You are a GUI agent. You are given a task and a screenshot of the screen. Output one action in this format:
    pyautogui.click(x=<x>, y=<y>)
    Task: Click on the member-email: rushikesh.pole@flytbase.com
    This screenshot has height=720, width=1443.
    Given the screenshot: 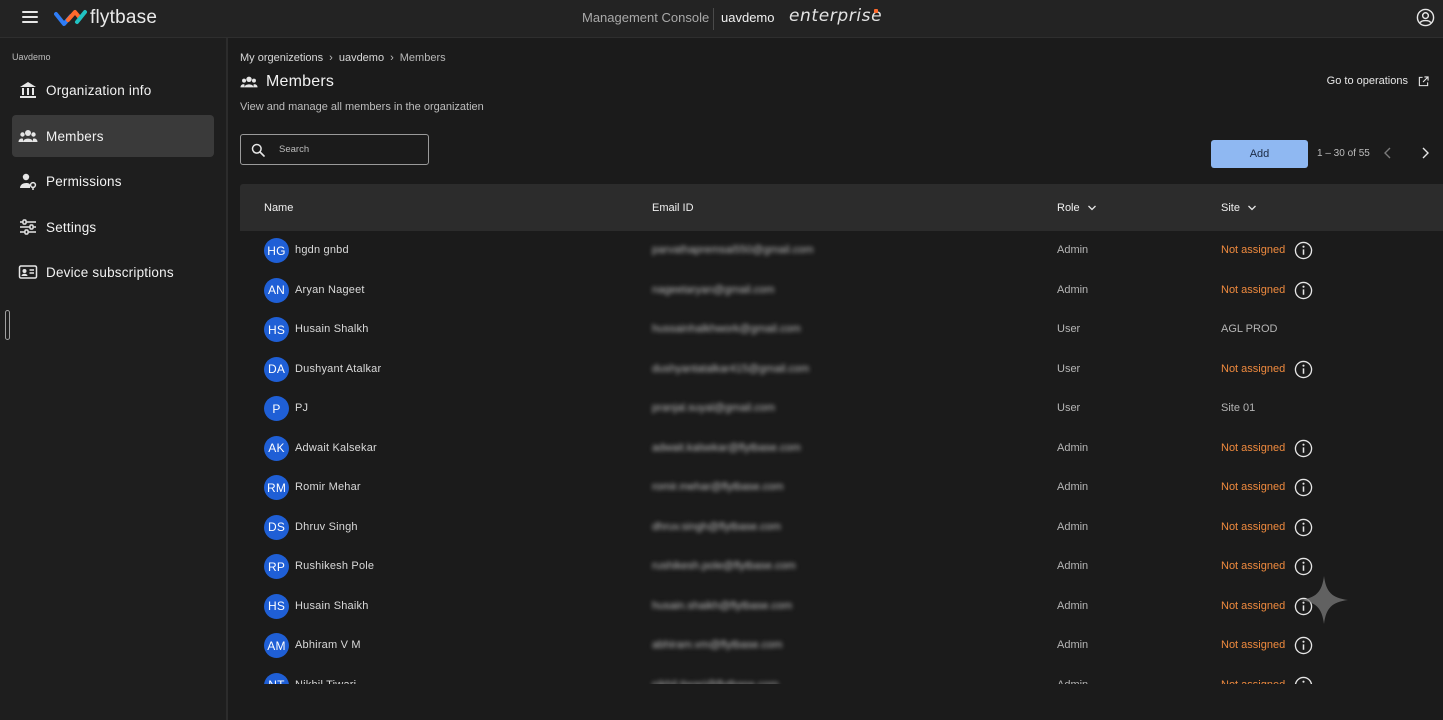 What is the action you would take?
    pyautogui.click(x=724, y=566)
    